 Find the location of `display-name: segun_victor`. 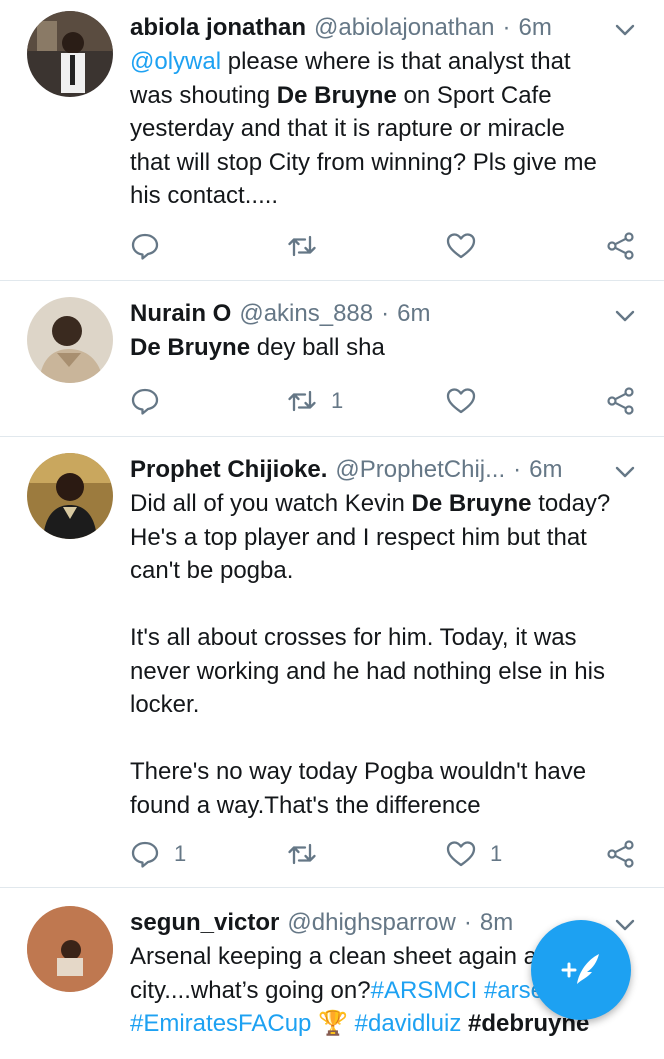

display-name: segun_victor is located at coordinates (204, 923).